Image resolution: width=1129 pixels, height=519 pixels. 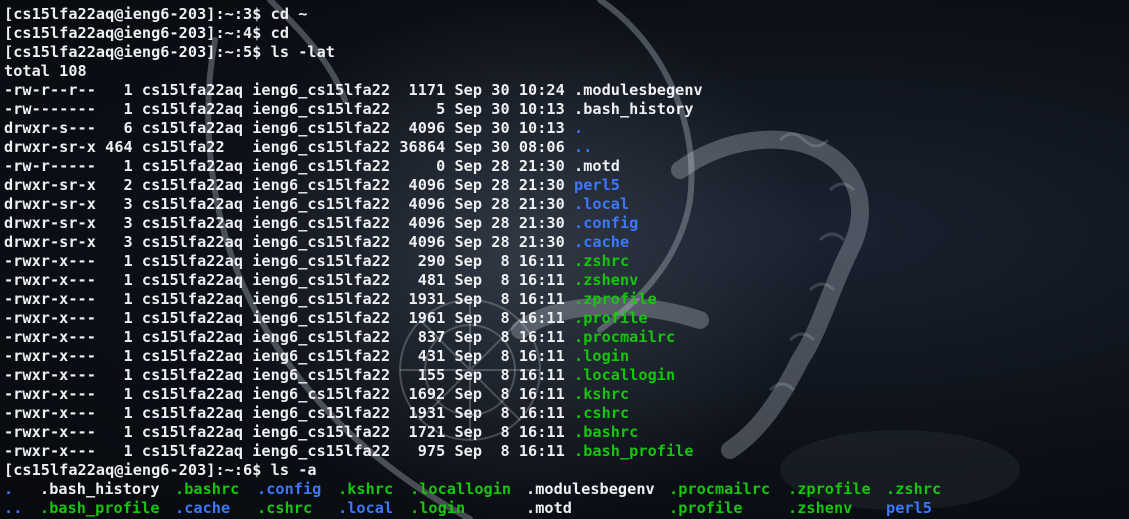 What do you see at coordinates (302, 52) in the screenshot?
I see `shell-command: ls -lat` at bounding box center [302, 52].